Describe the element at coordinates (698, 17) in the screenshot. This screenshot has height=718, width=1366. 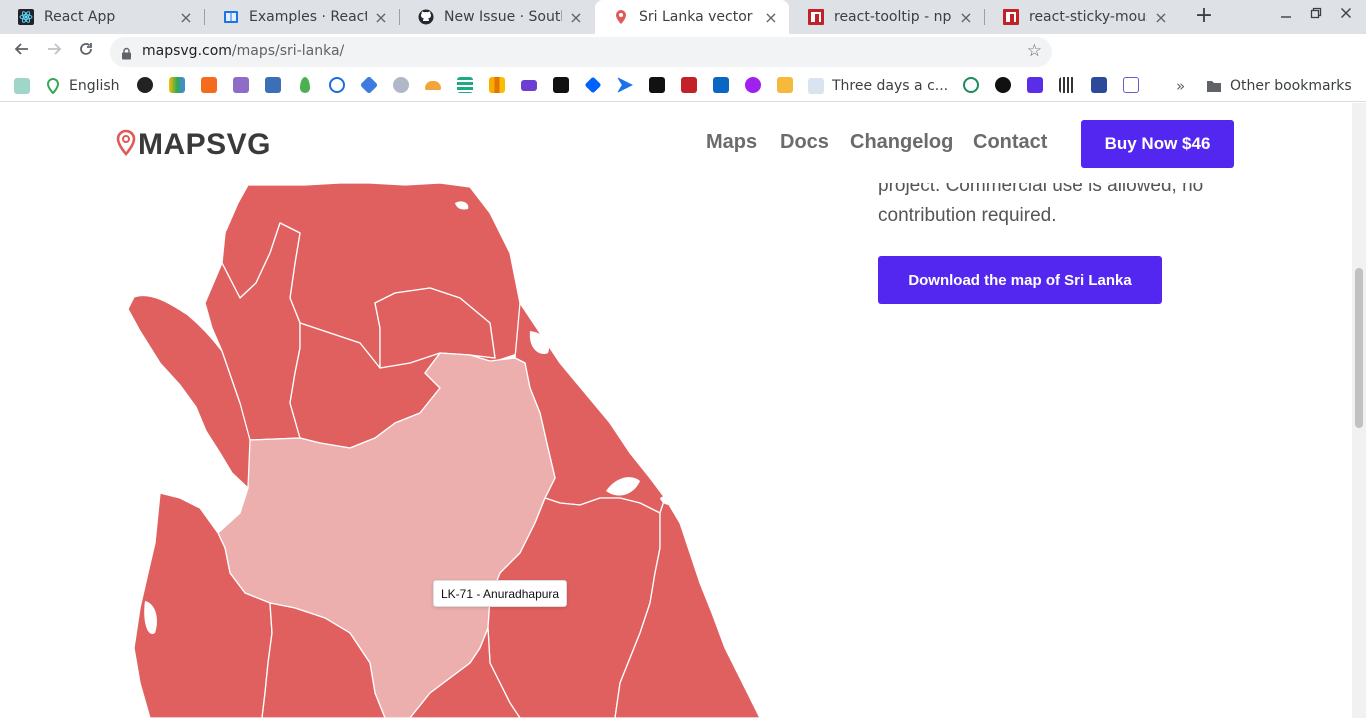
I see `tab-title: Sri Lanka vector ma` at that location.